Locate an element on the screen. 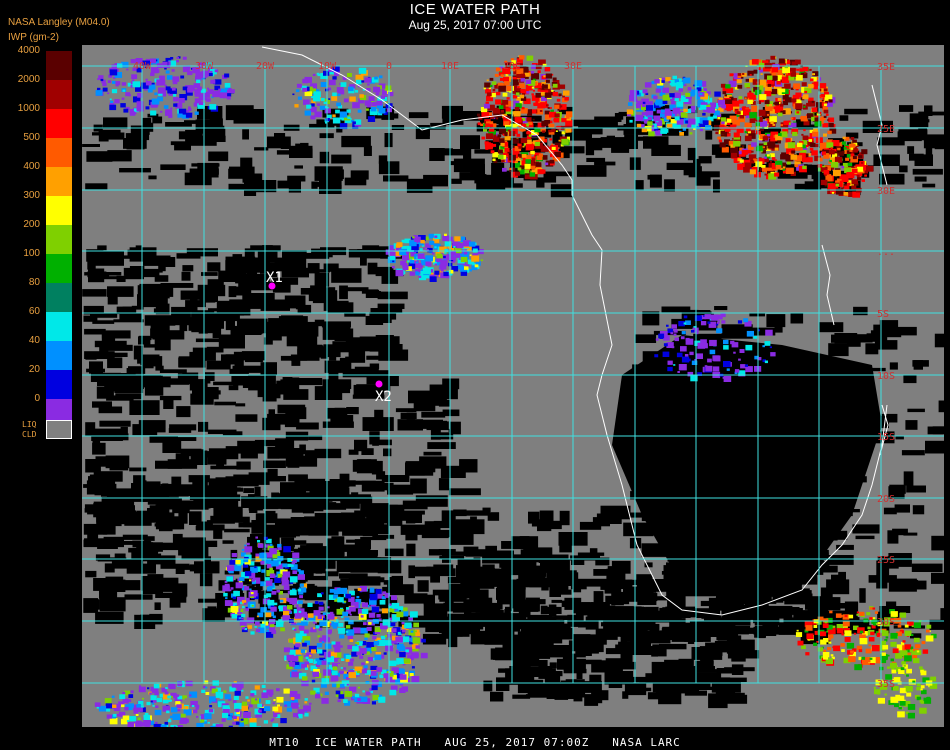 This screenshot has width=950, height=750. unit-label: IWP (gm-2) is located at coordinates (33, 37).